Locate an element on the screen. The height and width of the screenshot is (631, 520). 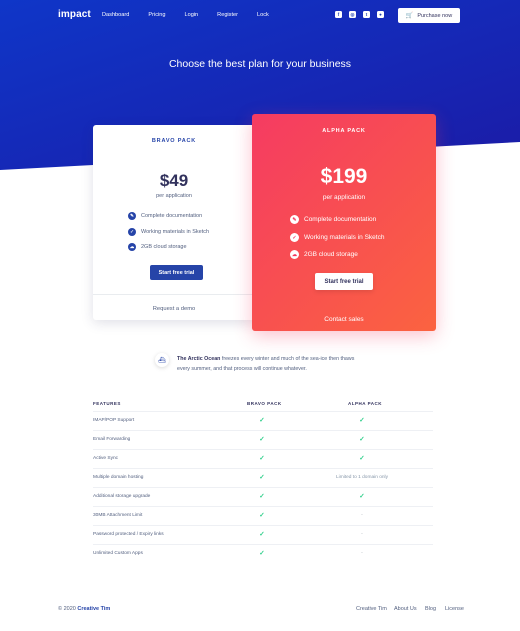
alpha-title: ALPHA PACK is located at coordinates (344, 131).